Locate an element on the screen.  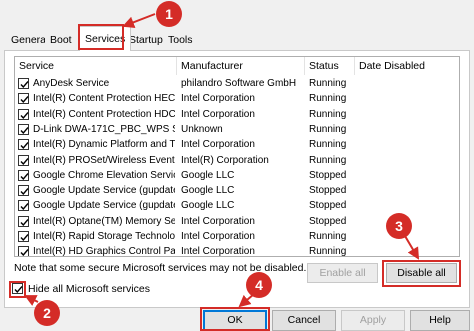
column-header-manufacturer: Manufacturer is located at coordinates (241, 66).